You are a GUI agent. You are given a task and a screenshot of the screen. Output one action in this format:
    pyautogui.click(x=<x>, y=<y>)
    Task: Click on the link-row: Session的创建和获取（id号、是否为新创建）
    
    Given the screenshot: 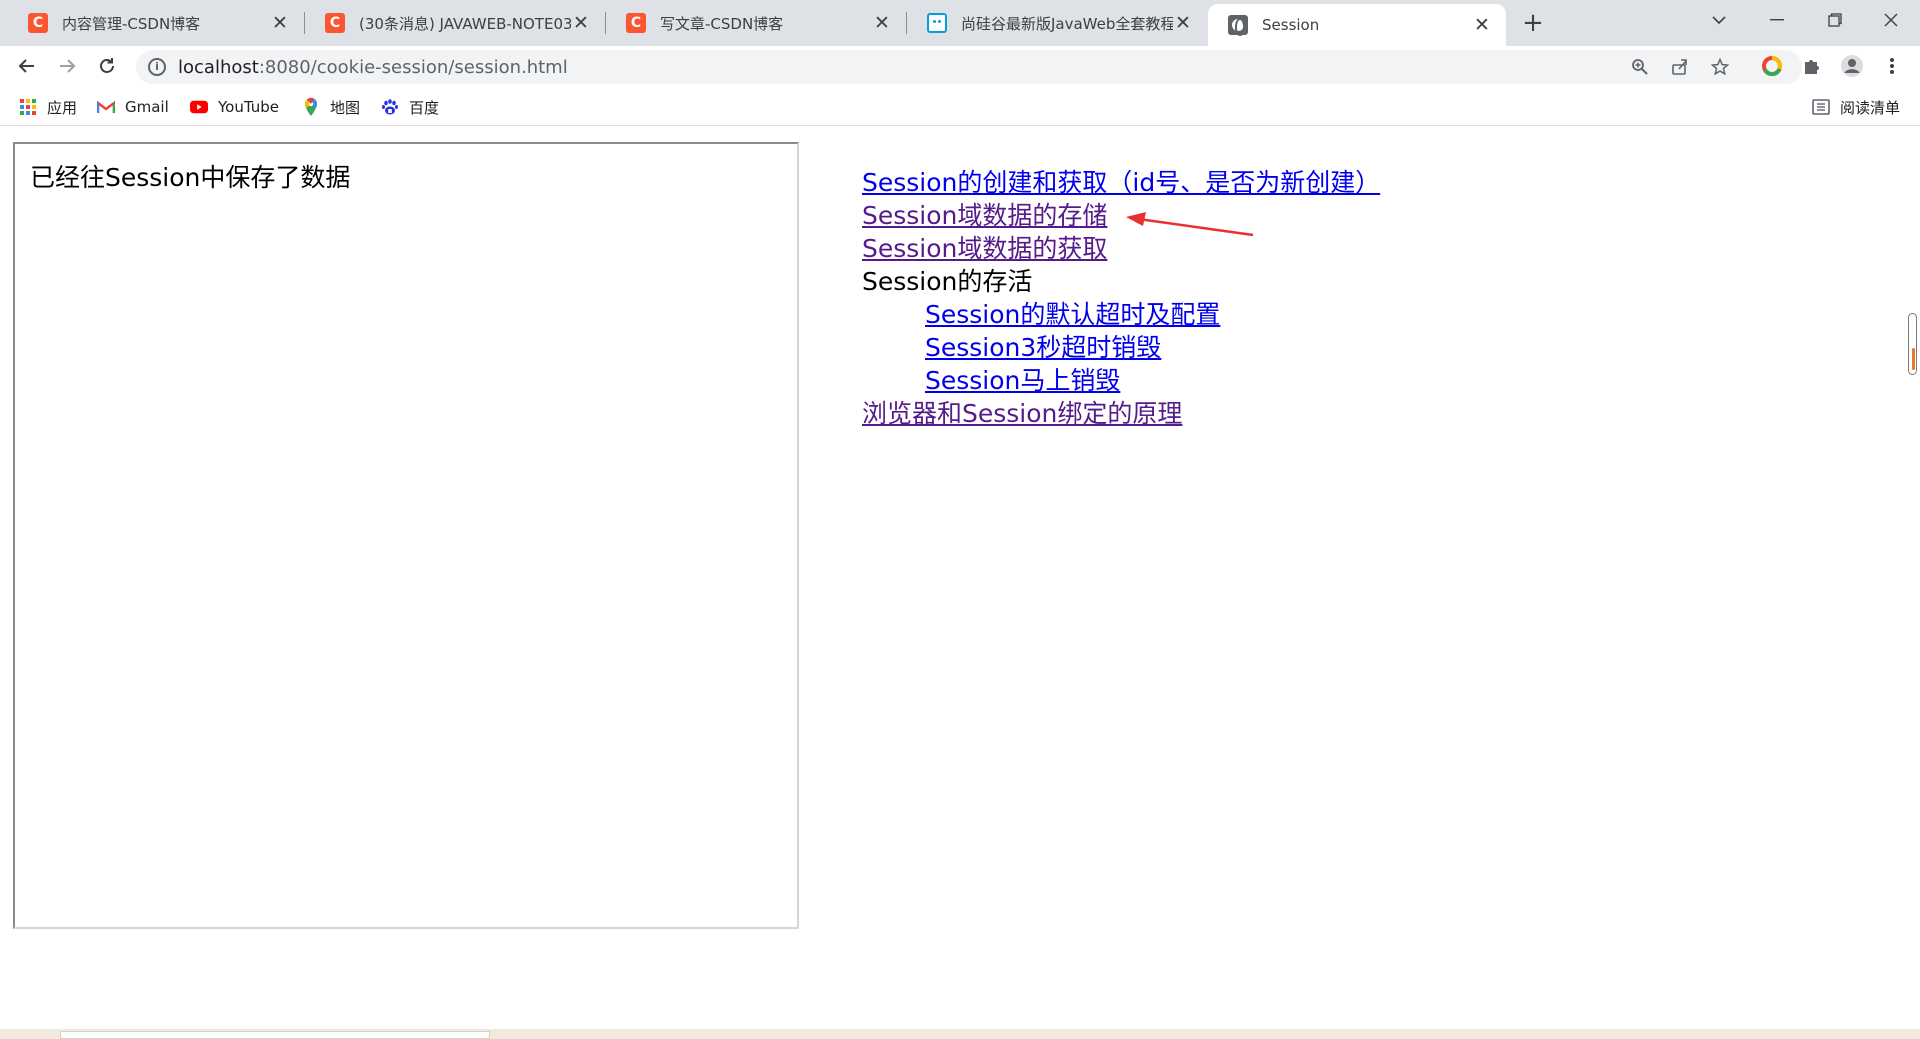 What is the action you would take?
    pyautogui.click(x=1121, y=182)
    